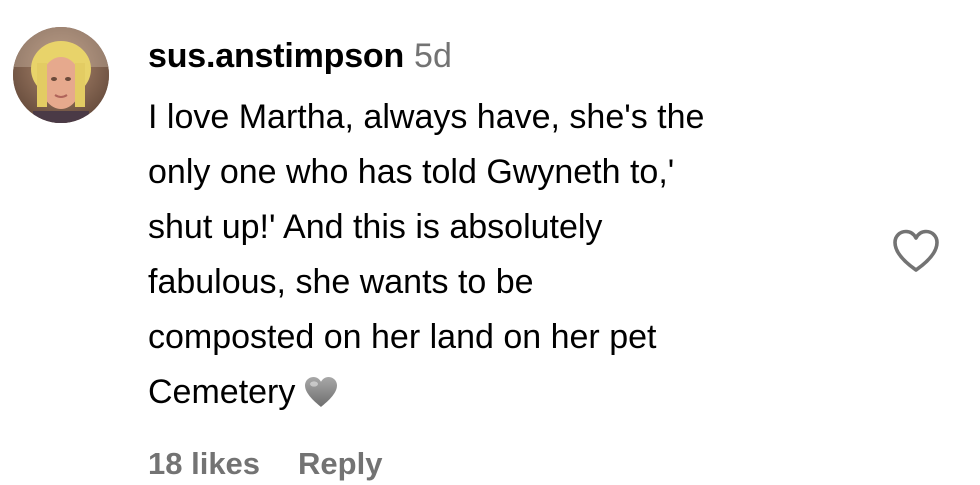 The height and width of the screenshot is (485, 980). What do you see at coordinates (204, 463) in the screenshot?
I see `likes-count: 18 likes` at bounding box center [204, 463].